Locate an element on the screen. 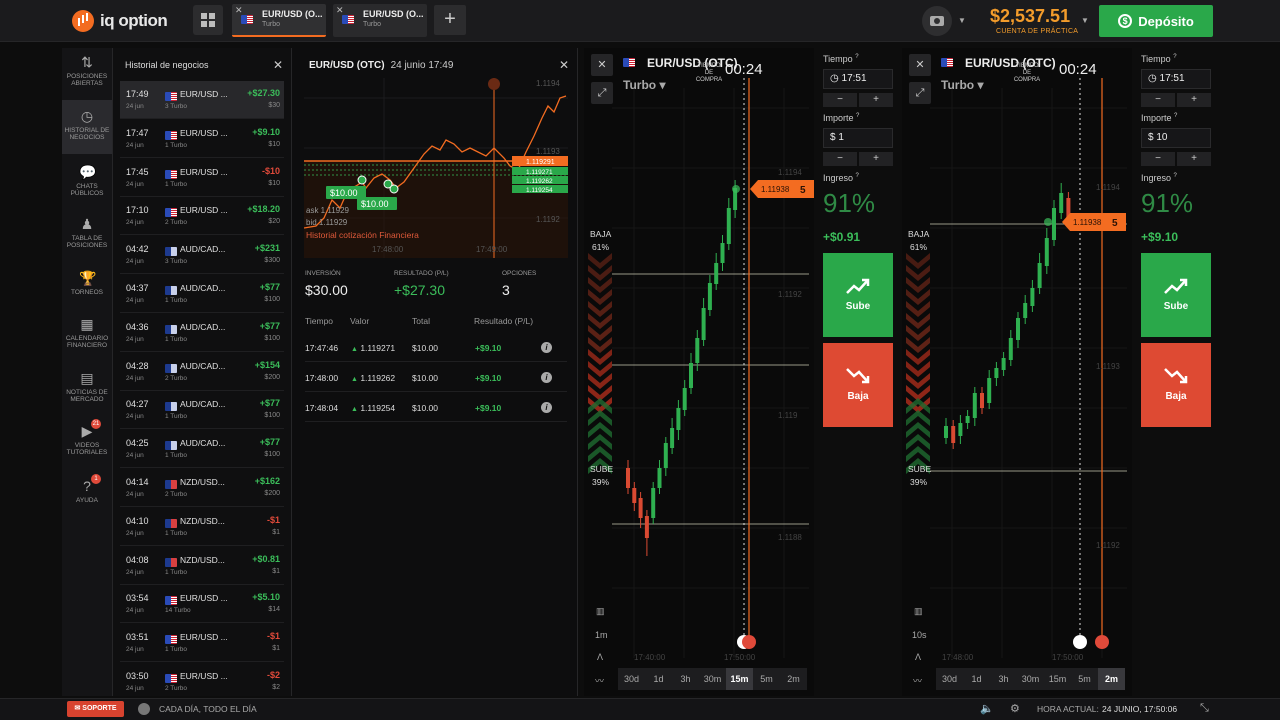 Image resolution: width=1280 pixels, height=720 pixels. deposit-button: $ Depósito is located at coordinates (1156, 21).